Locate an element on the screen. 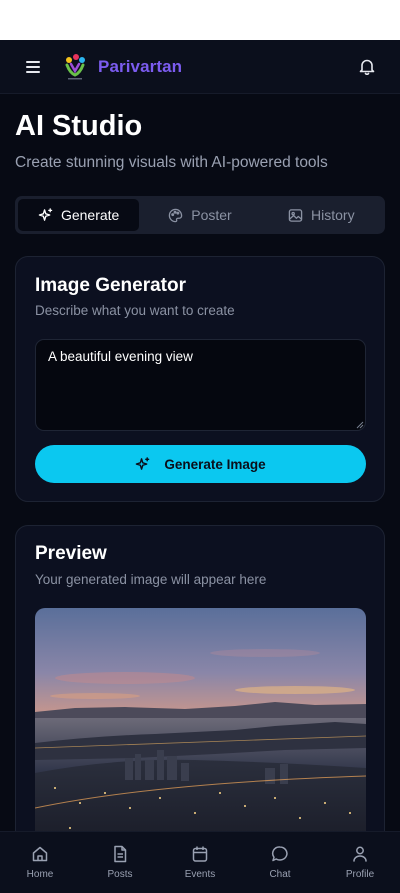 The height and width of the screenshot is (893, 400). home-icon is located at coordinates (40, 854).